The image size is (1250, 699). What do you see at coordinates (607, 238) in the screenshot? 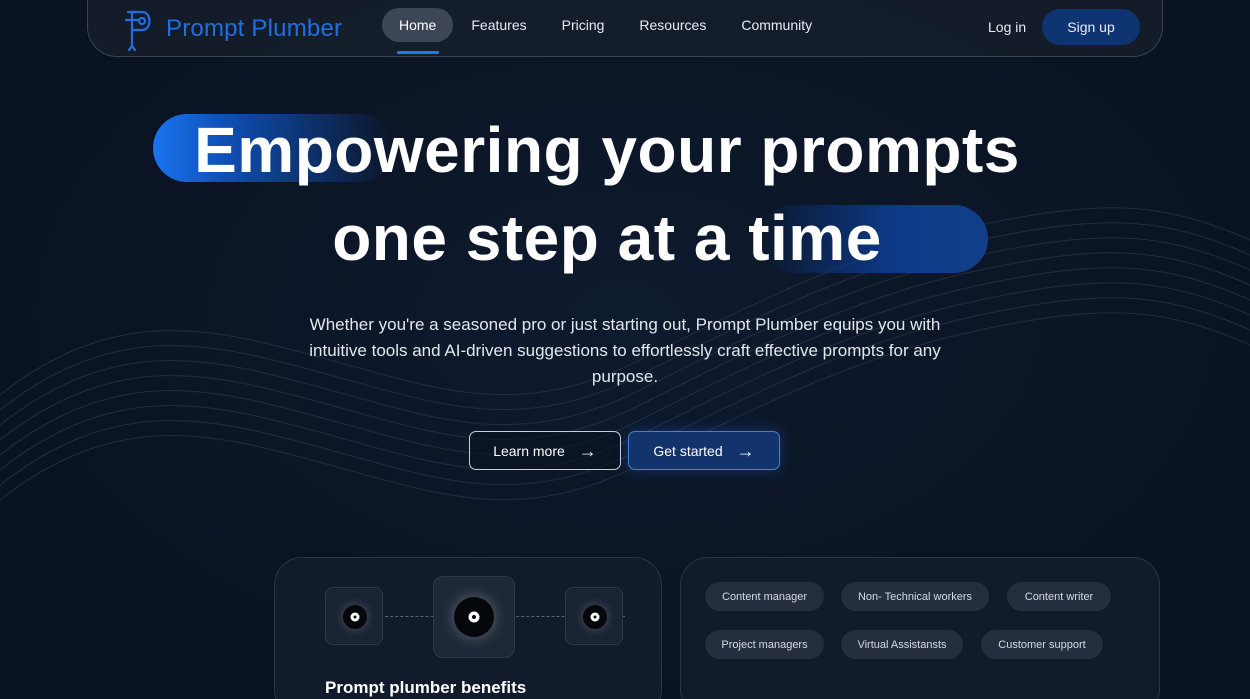
I see `hero-title-line2: one step at a time` at bounding box center [607, 238].